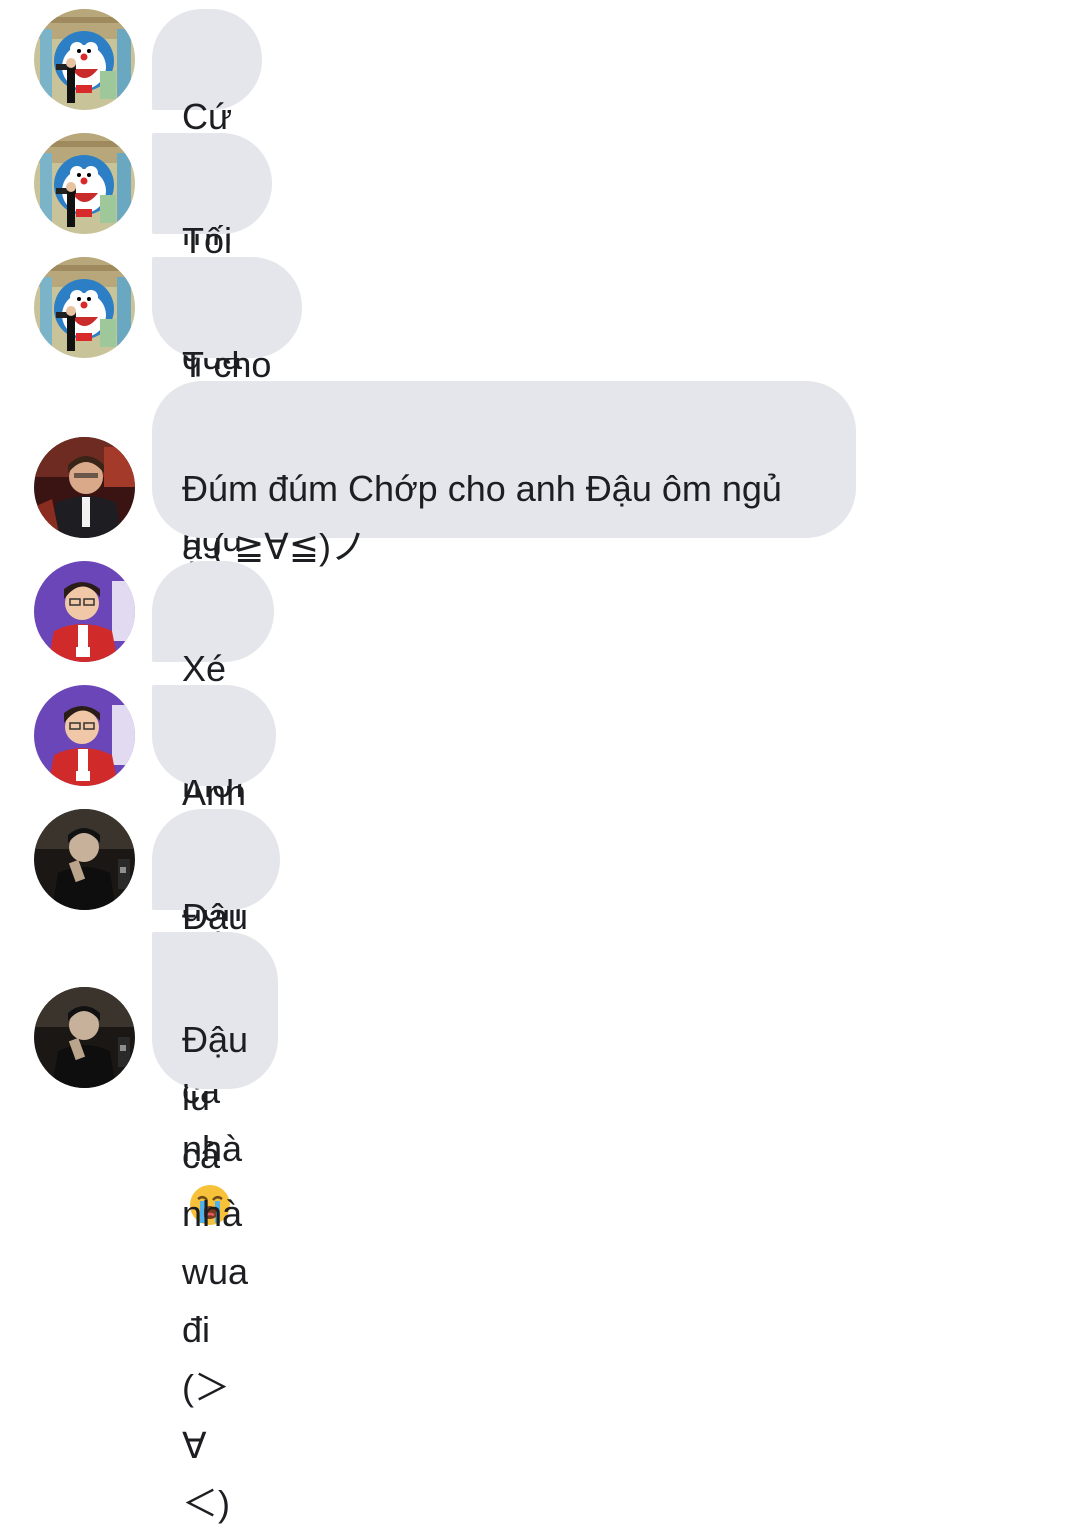 Image resolution: width=1080 pixels, height=1533 pixels. I want to click on message-bubble: Xé thư mời đi, so click(213, 712).